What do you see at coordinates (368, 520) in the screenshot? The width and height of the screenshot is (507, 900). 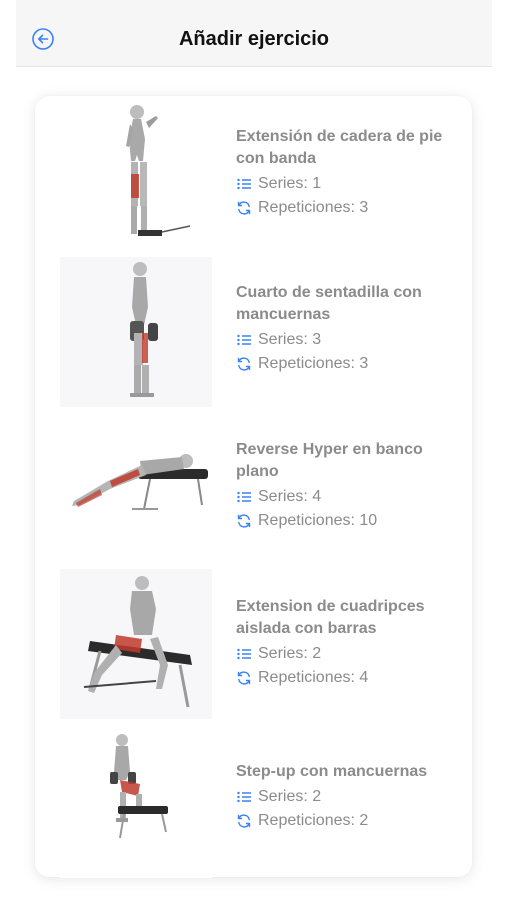 I see `reps-value: 10` at bounding box center [368, 520].